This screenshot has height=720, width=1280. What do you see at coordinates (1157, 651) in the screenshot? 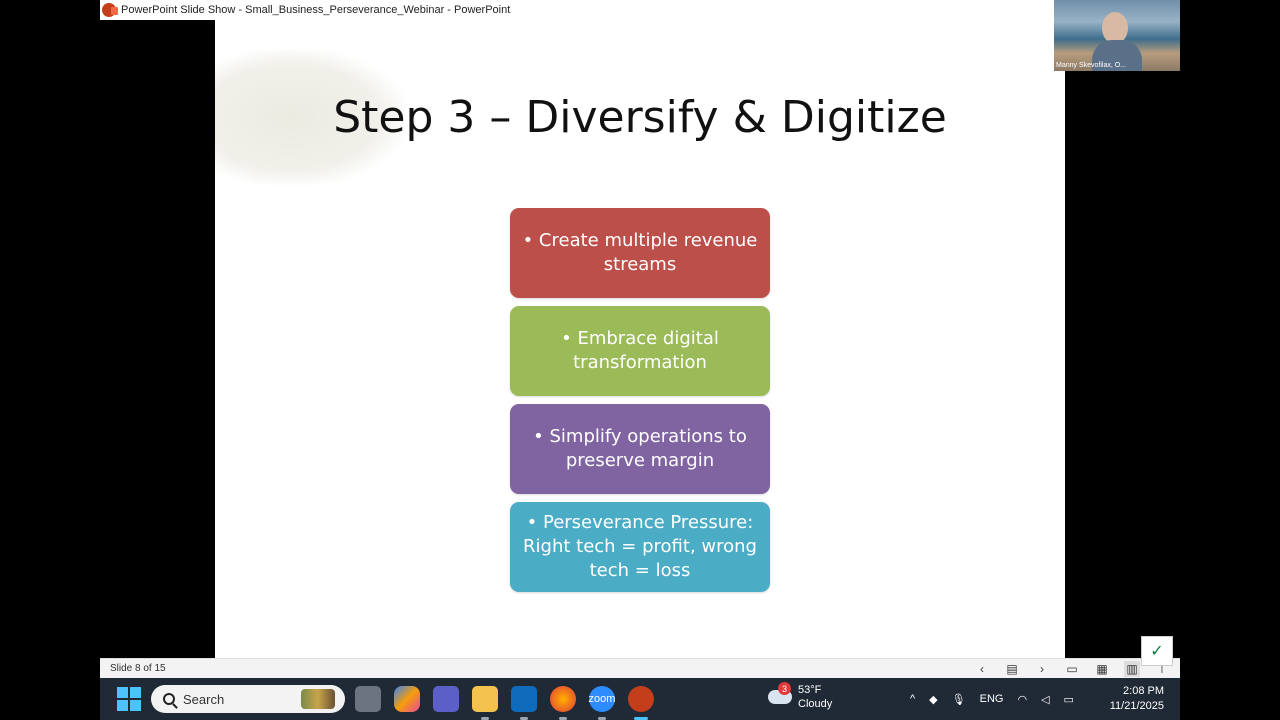
I see `checkmark-icon: ✓` at bounding box center [1157, 651].